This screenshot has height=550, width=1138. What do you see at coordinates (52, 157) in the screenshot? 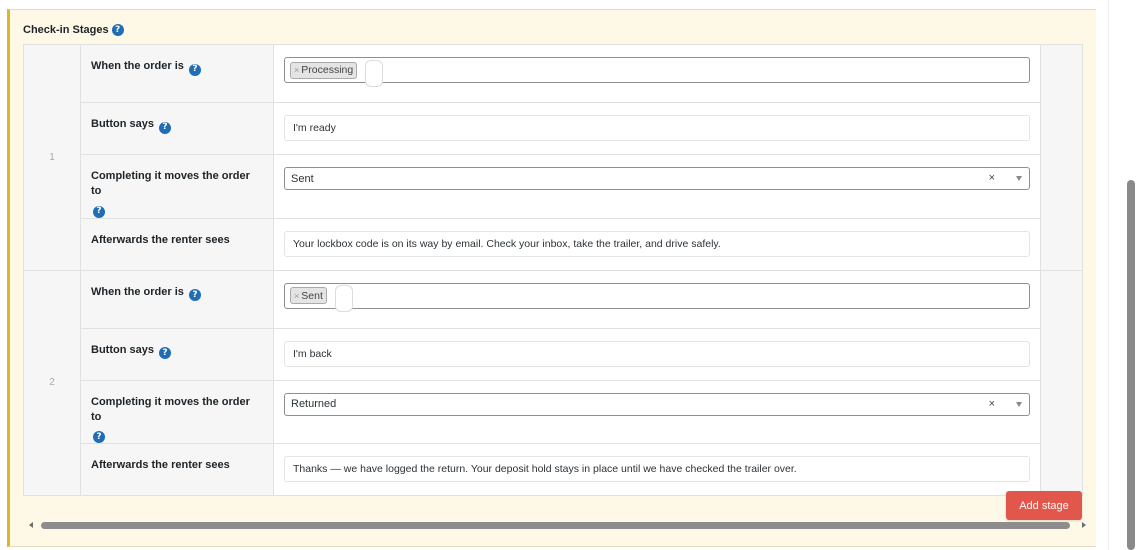
I see `stage-number: 1` at bounding box center [52, 157].